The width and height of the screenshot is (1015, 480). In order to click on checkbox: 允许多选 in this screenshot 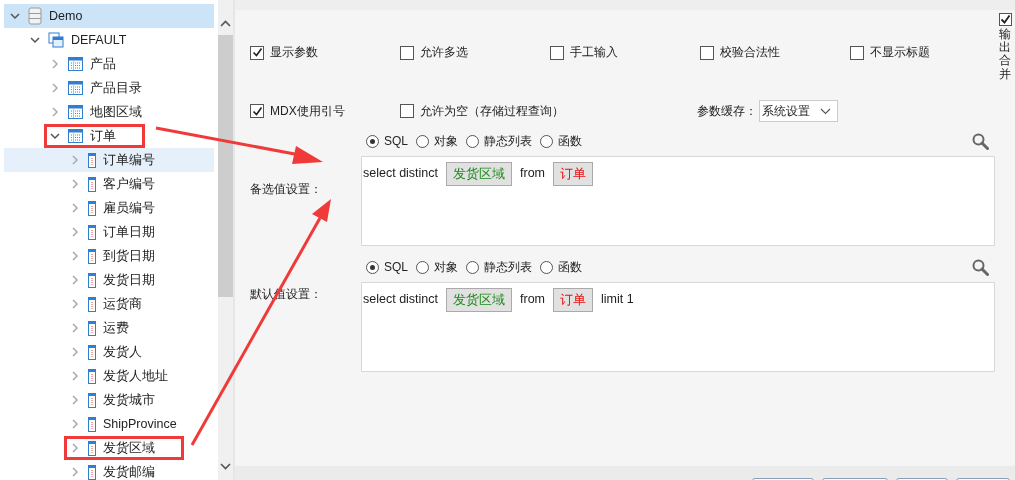, I will do `click(475, 52)`.